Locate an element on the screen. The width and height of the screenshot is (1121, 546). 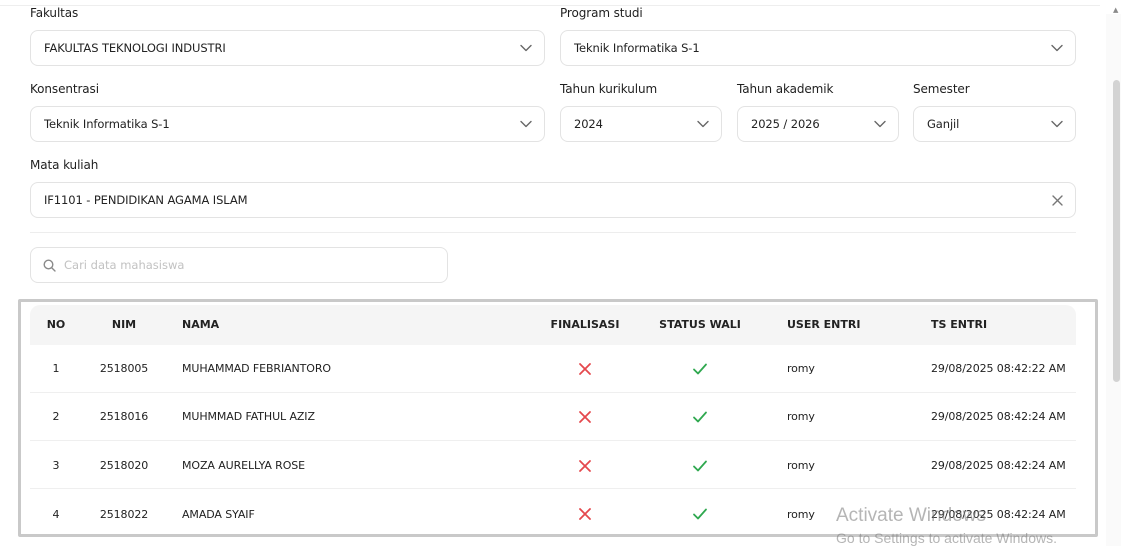
tahun-akademik-select: 2025 / 2026 is located at coordinates (818, 124).